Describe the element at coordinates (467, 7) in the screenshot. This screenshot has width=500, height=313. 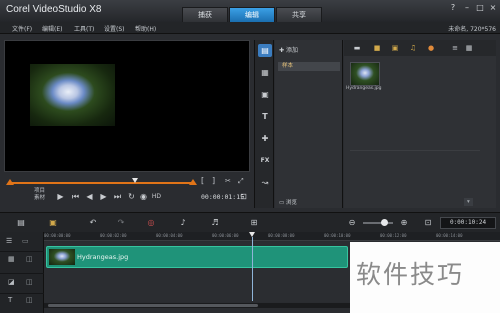
I see `minimize-icon: –` at that location.